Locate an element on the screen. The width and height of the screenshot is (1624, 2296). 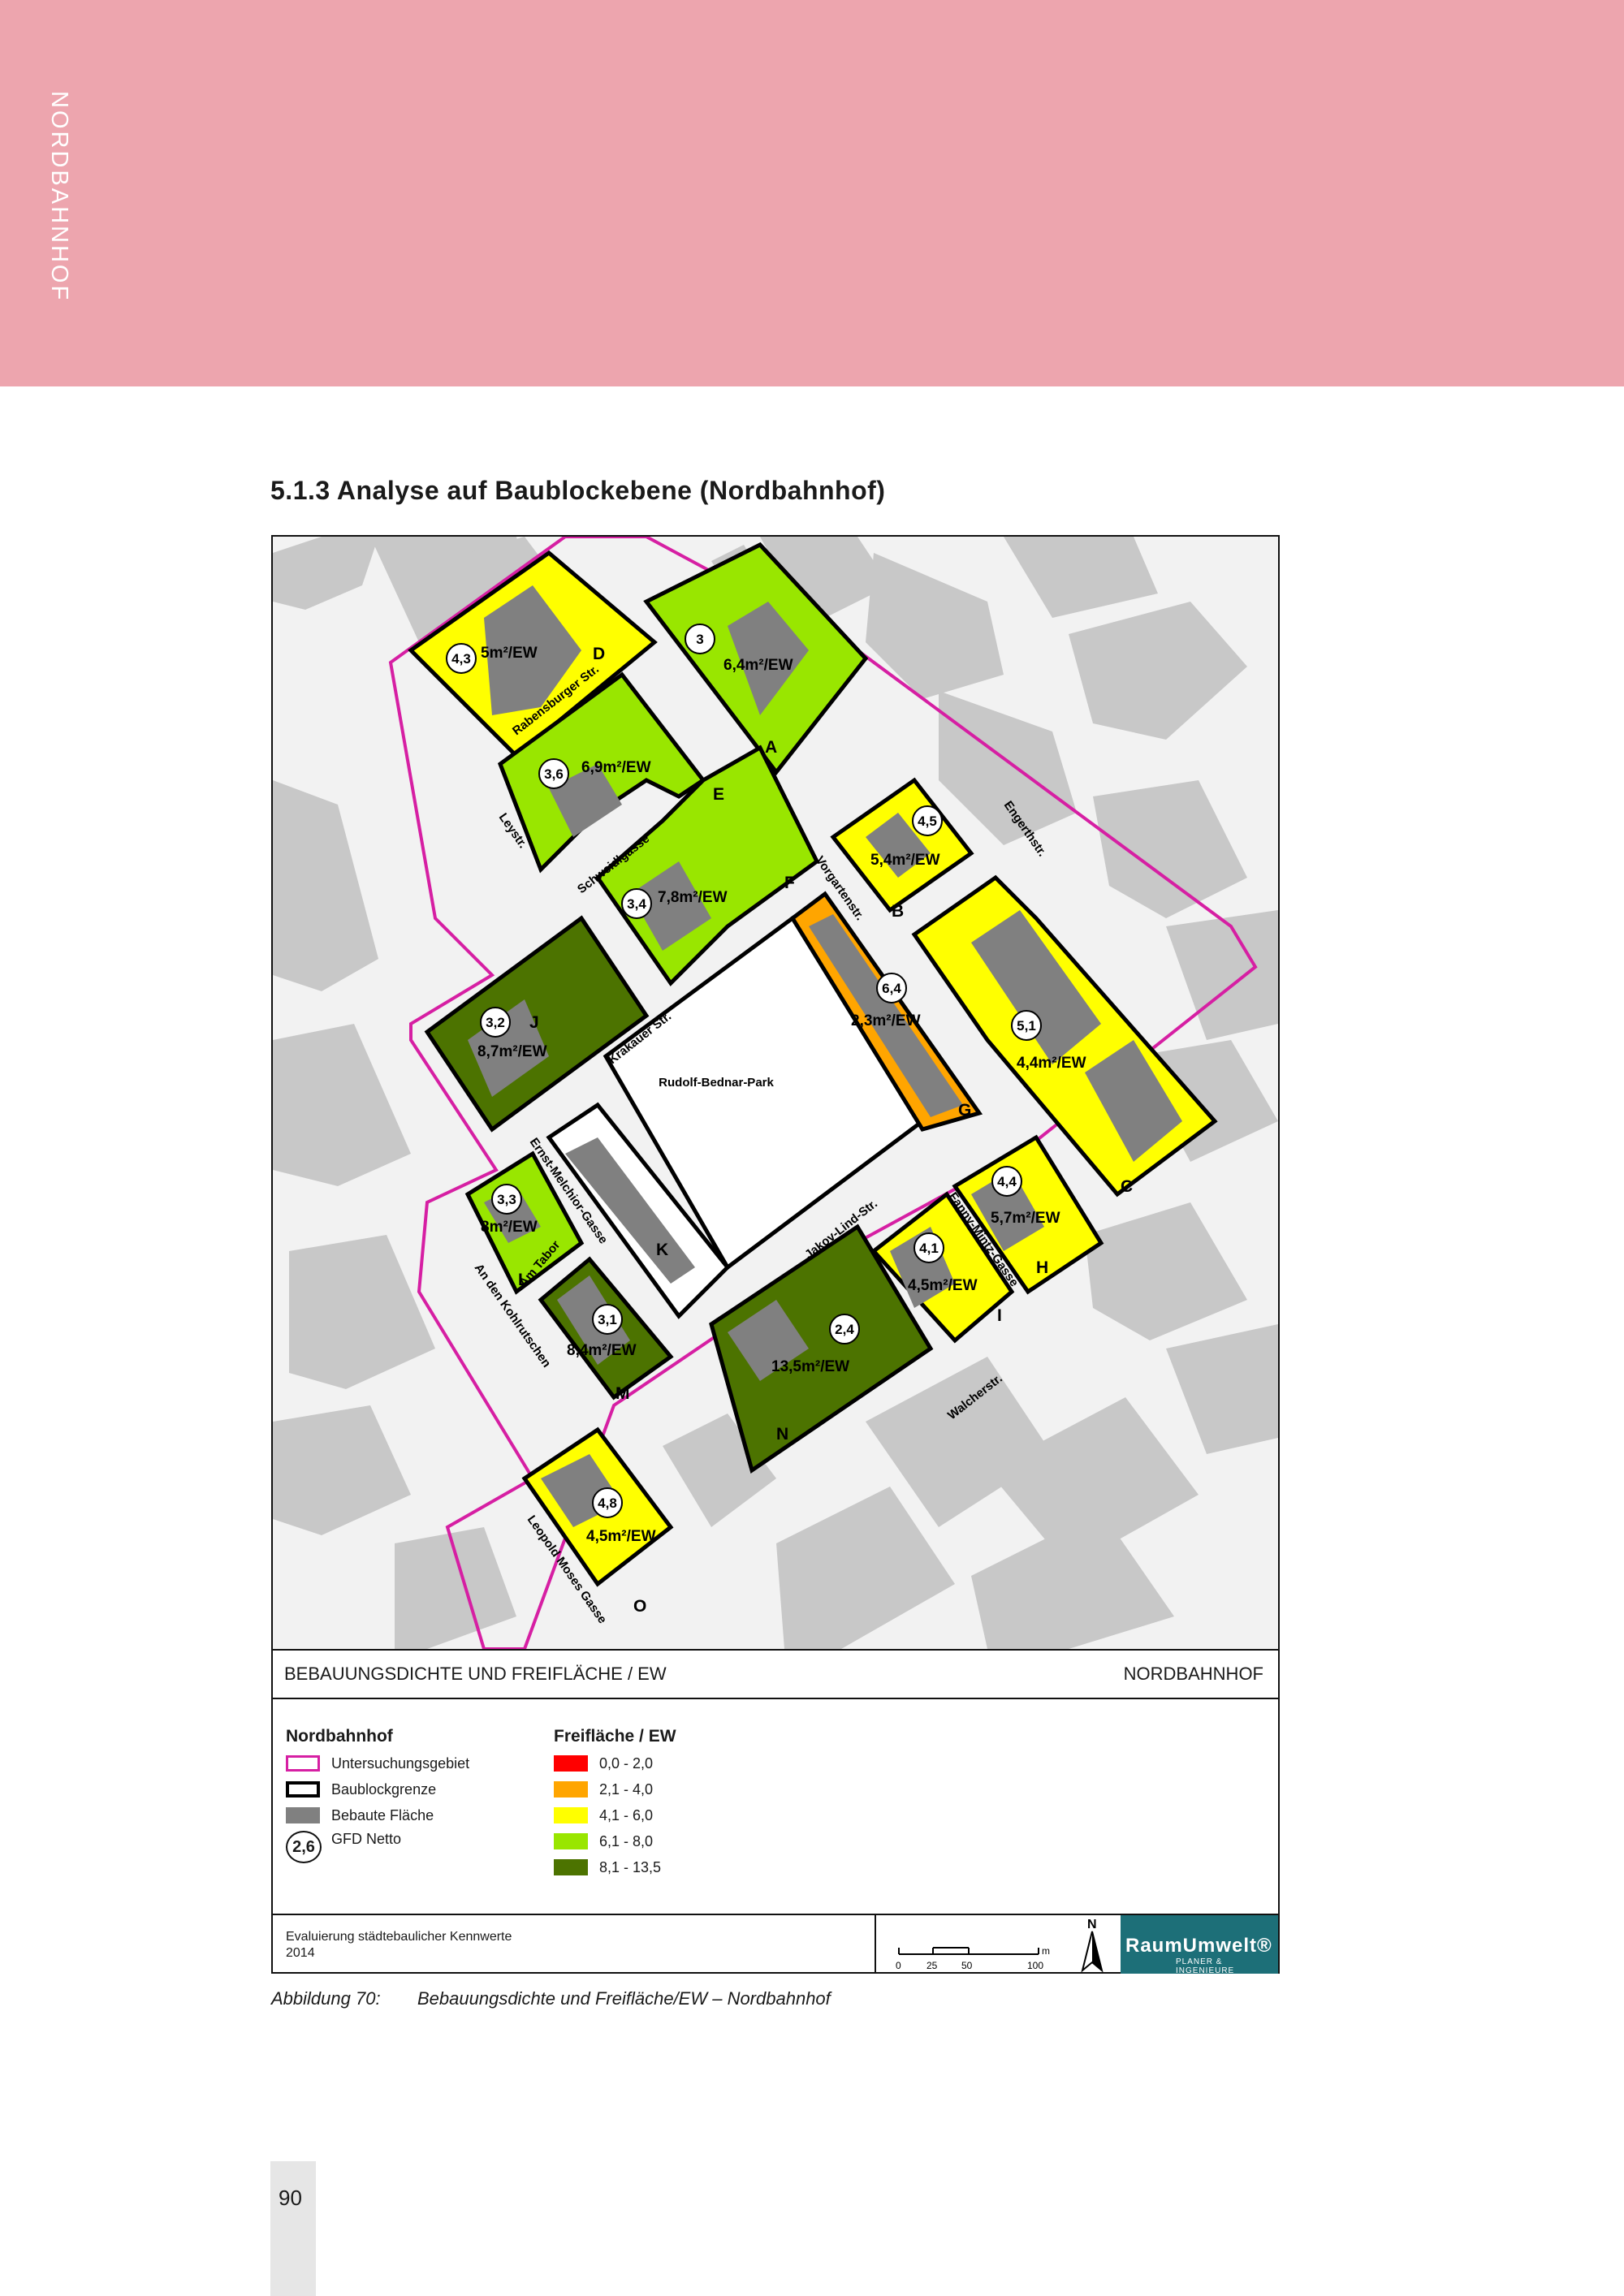
legend-item-untersuchungsgebiet: Untersuchungsgebiet is located at coordinates (378, 1764).